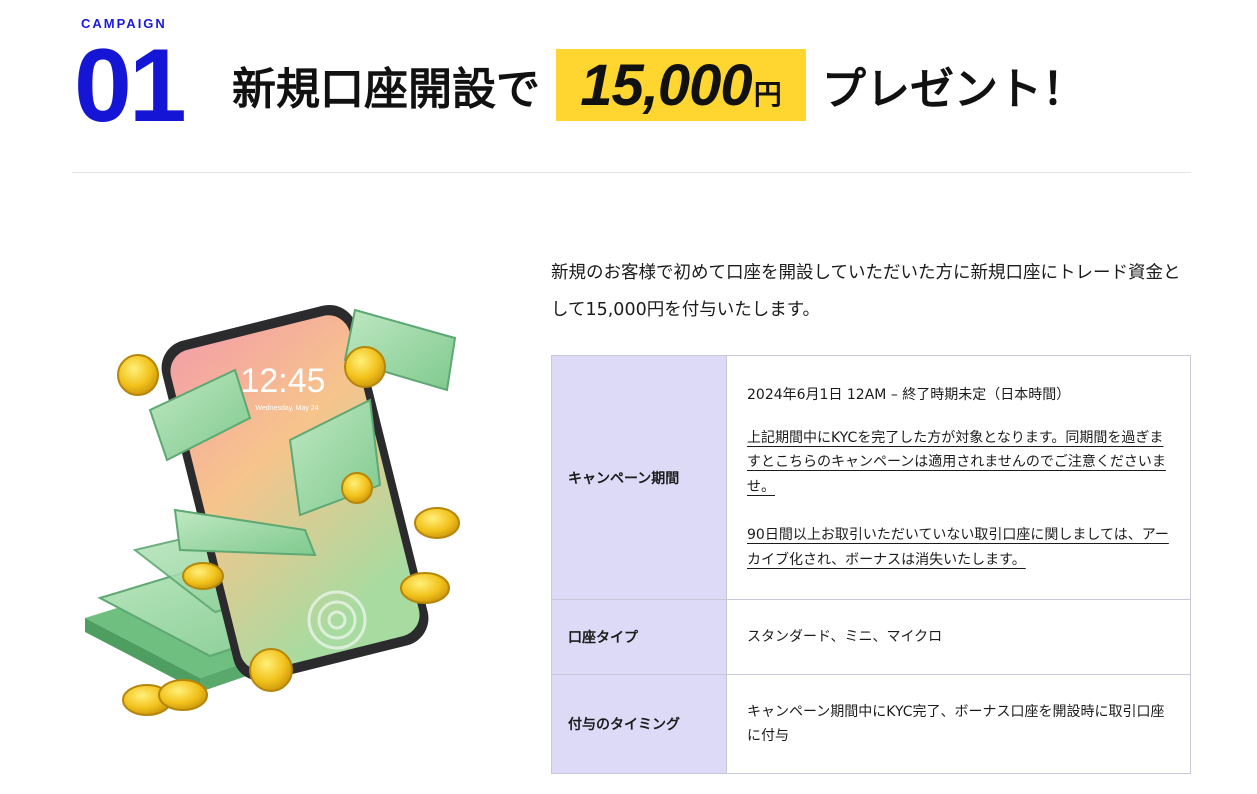 The image size is (1257, 794). I want to click on account-type-value: スタンダード、ミニ、マイクロ, so click(958, 637).